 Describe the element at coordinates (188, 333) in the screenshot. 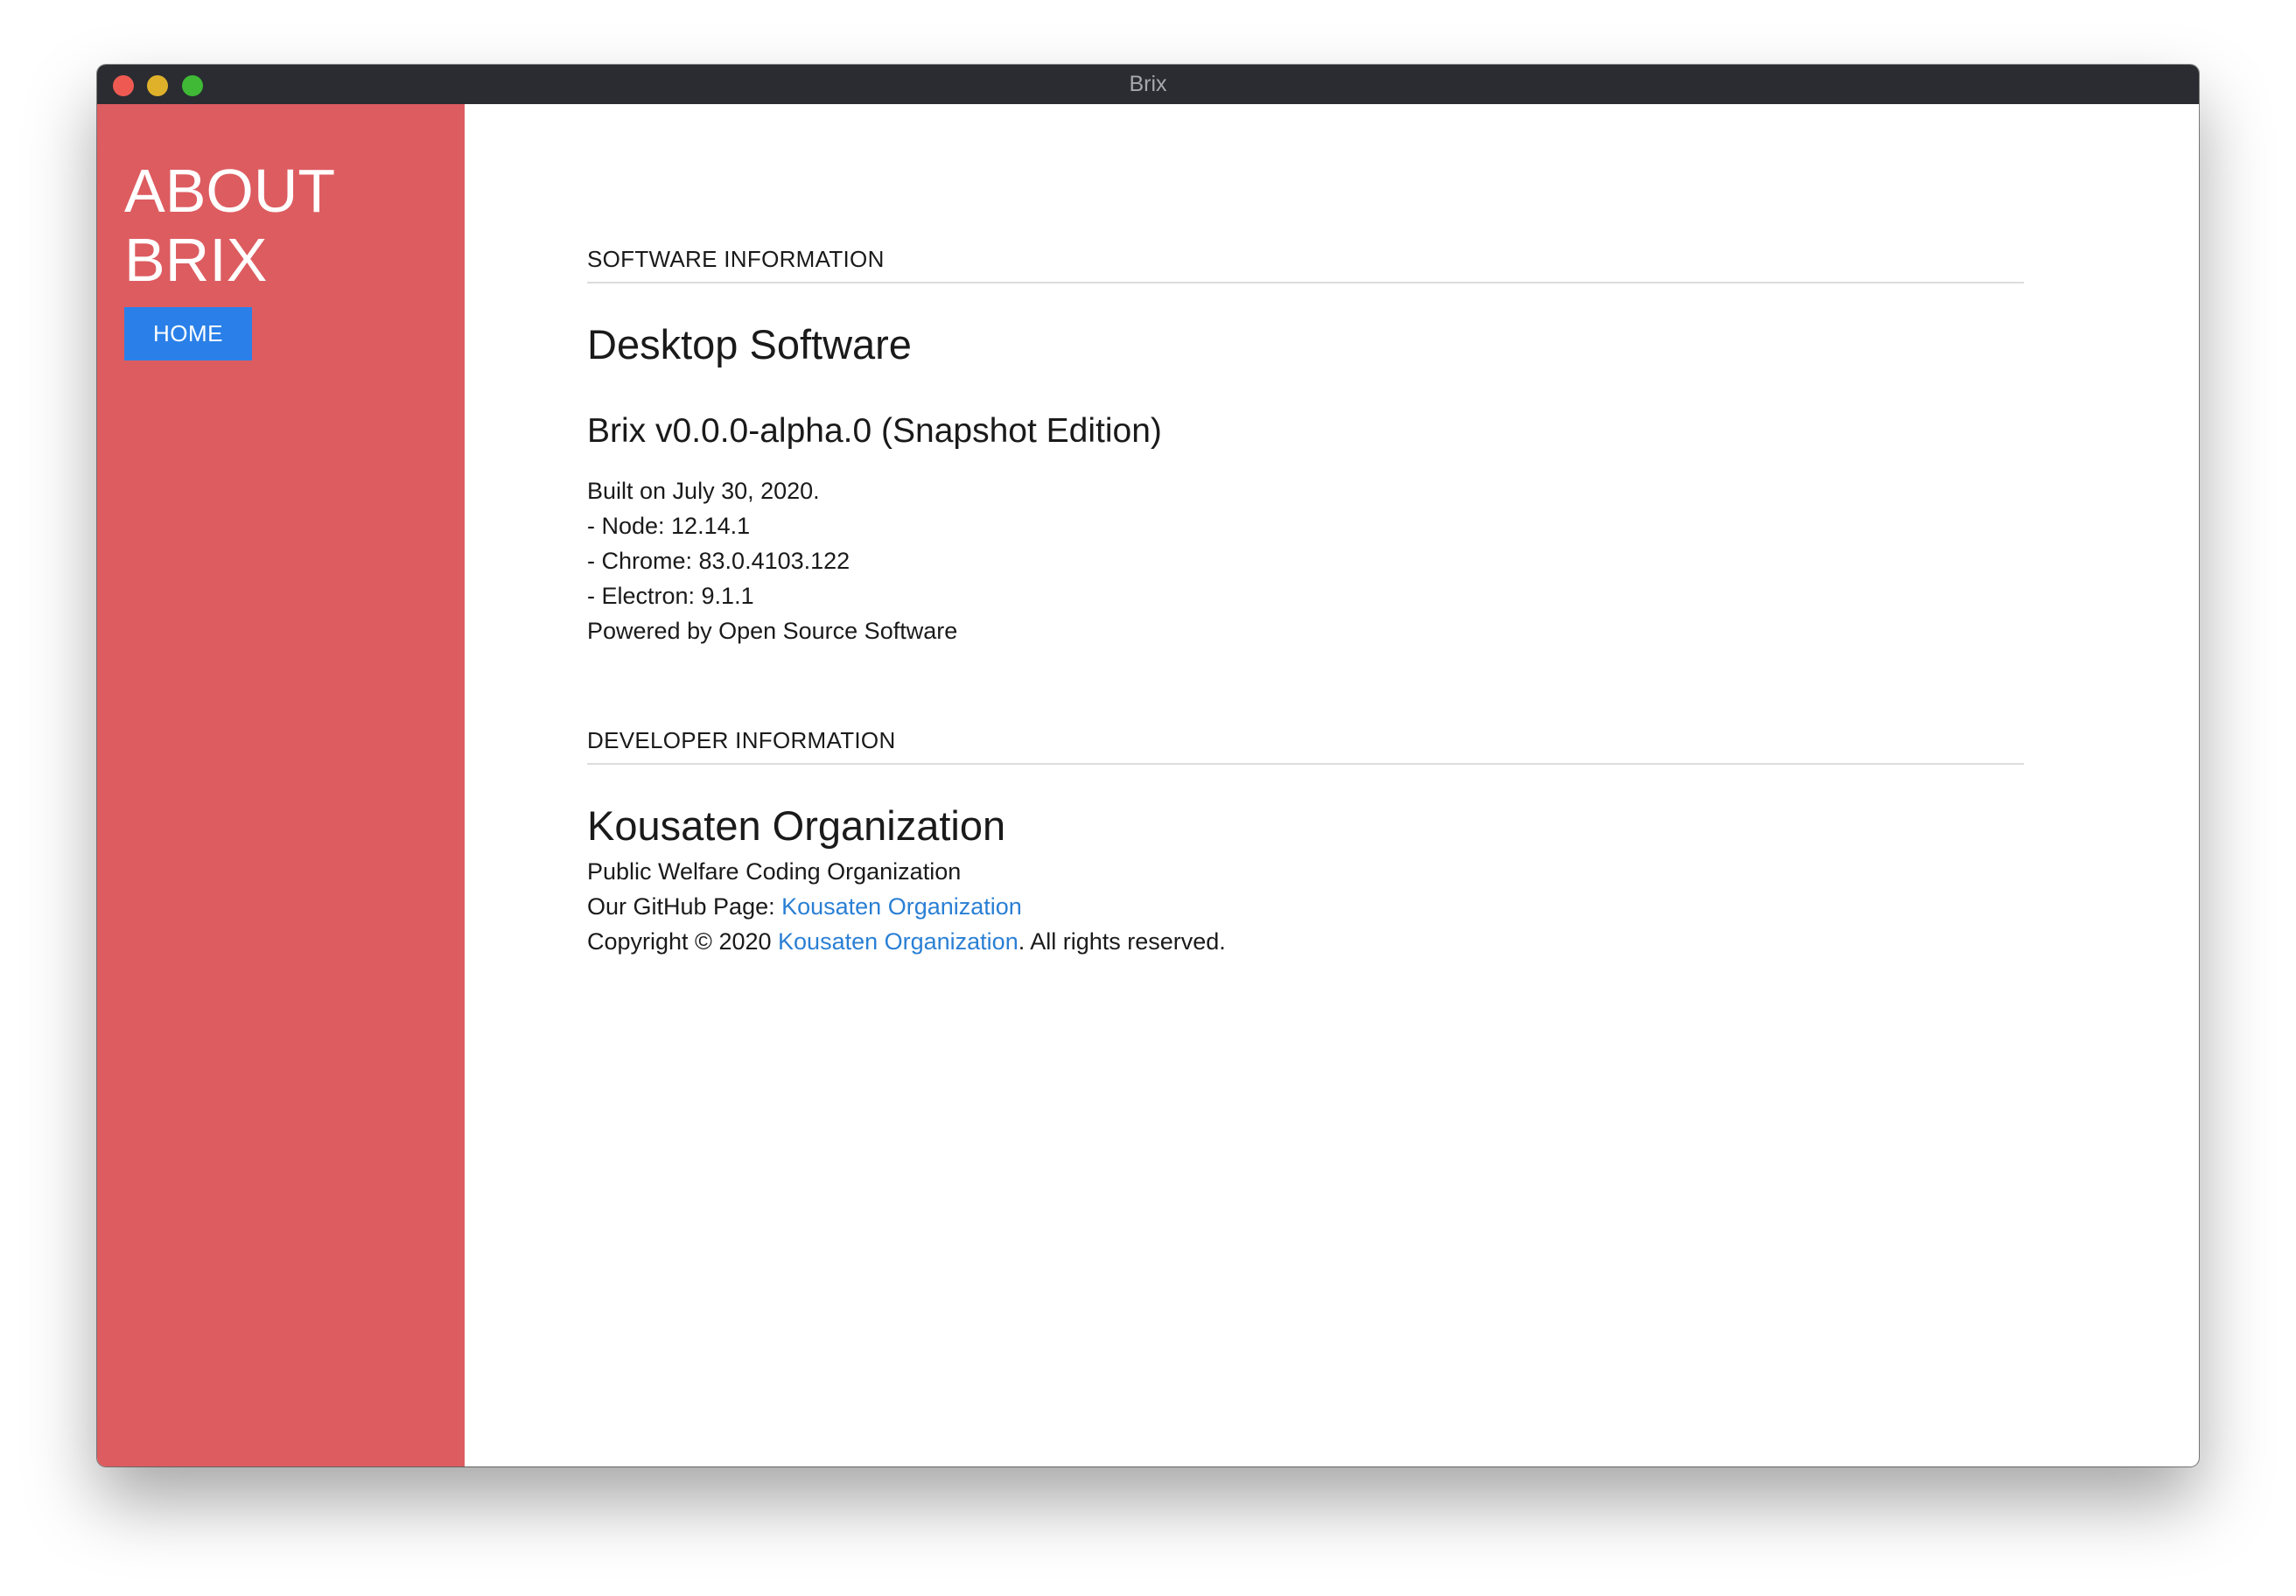

I see `home-button: HOME` at that location.